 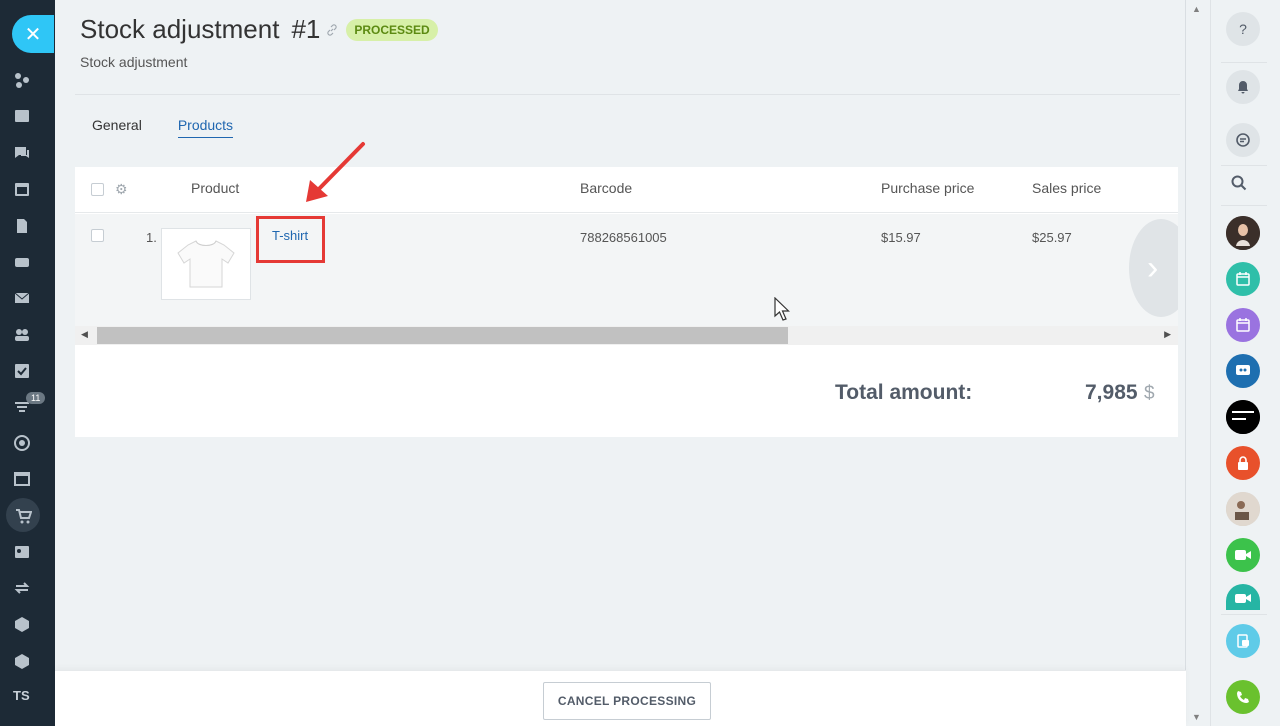 What do you see at coordinates (442, 335) in the screenshot?
I see `scrollbar-thumb` at bounding box center [442, 335].